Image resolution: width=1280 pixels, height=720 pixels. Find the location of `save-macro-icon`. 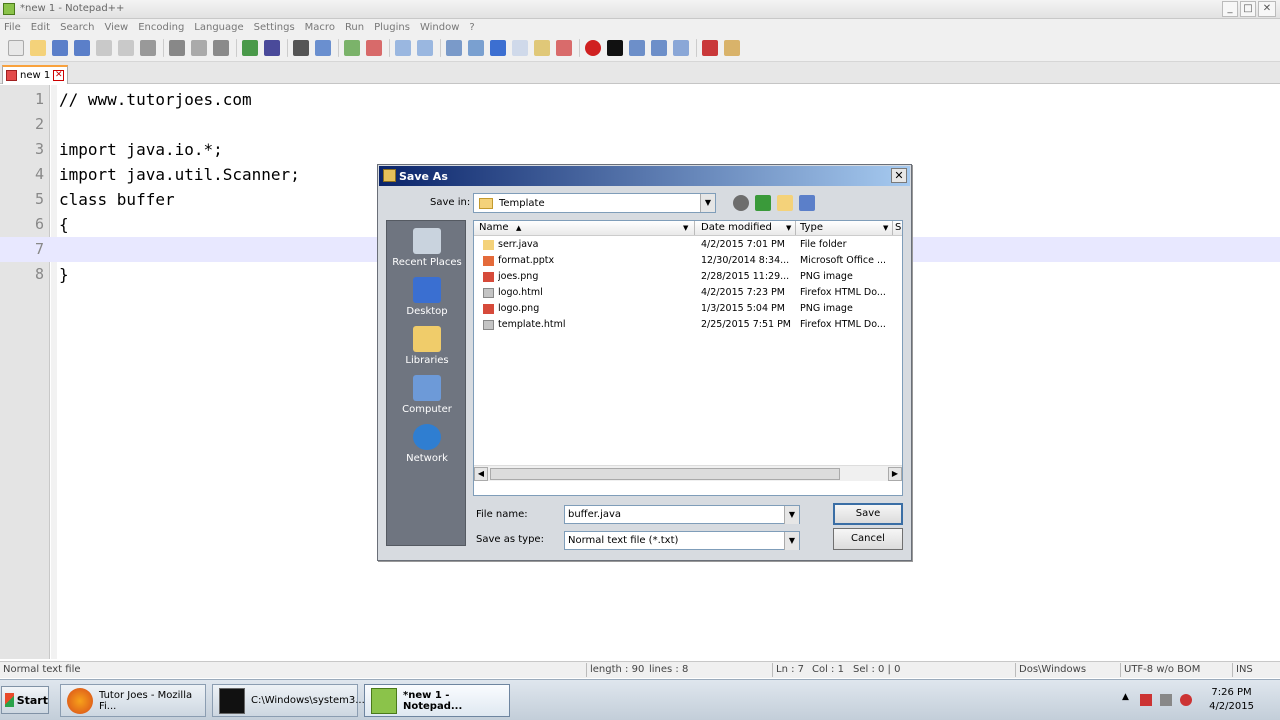

save-macro-icon is located at coordinates (681, 48).